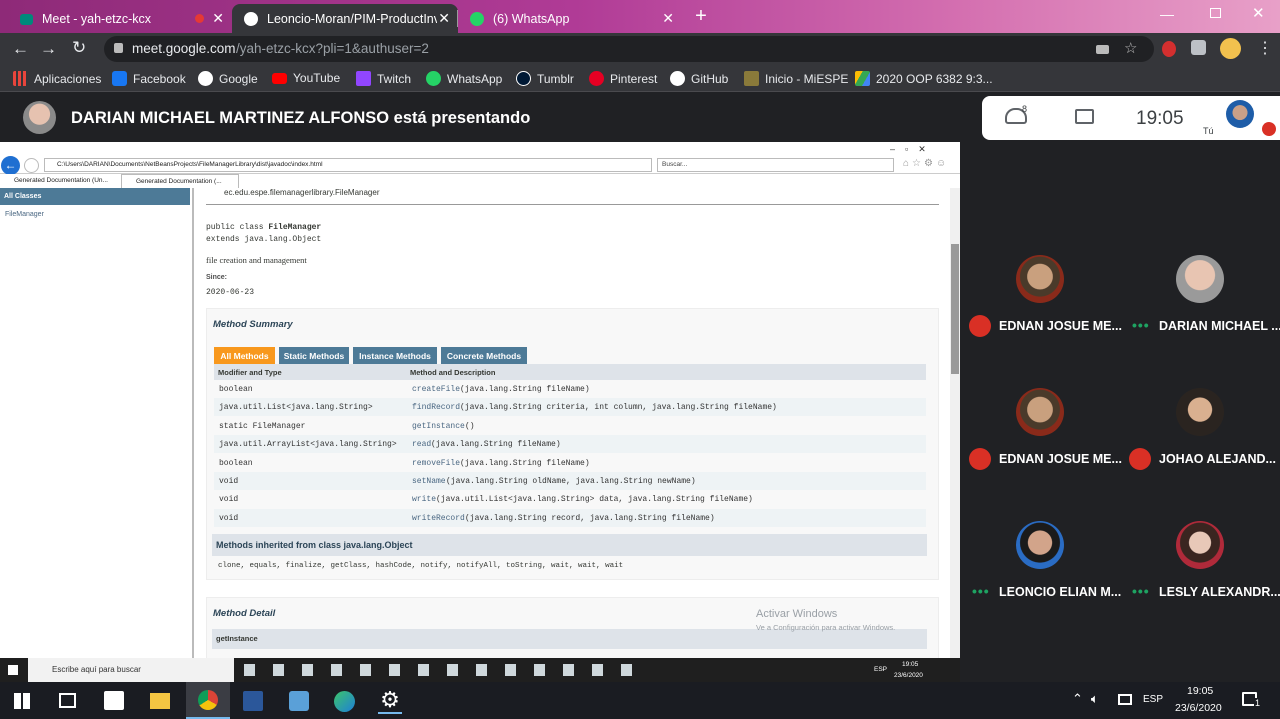 This screenshot has width=1280, height=719. I want to click on bookmark-label: Inicio - MiESPE, so click(807, 78).